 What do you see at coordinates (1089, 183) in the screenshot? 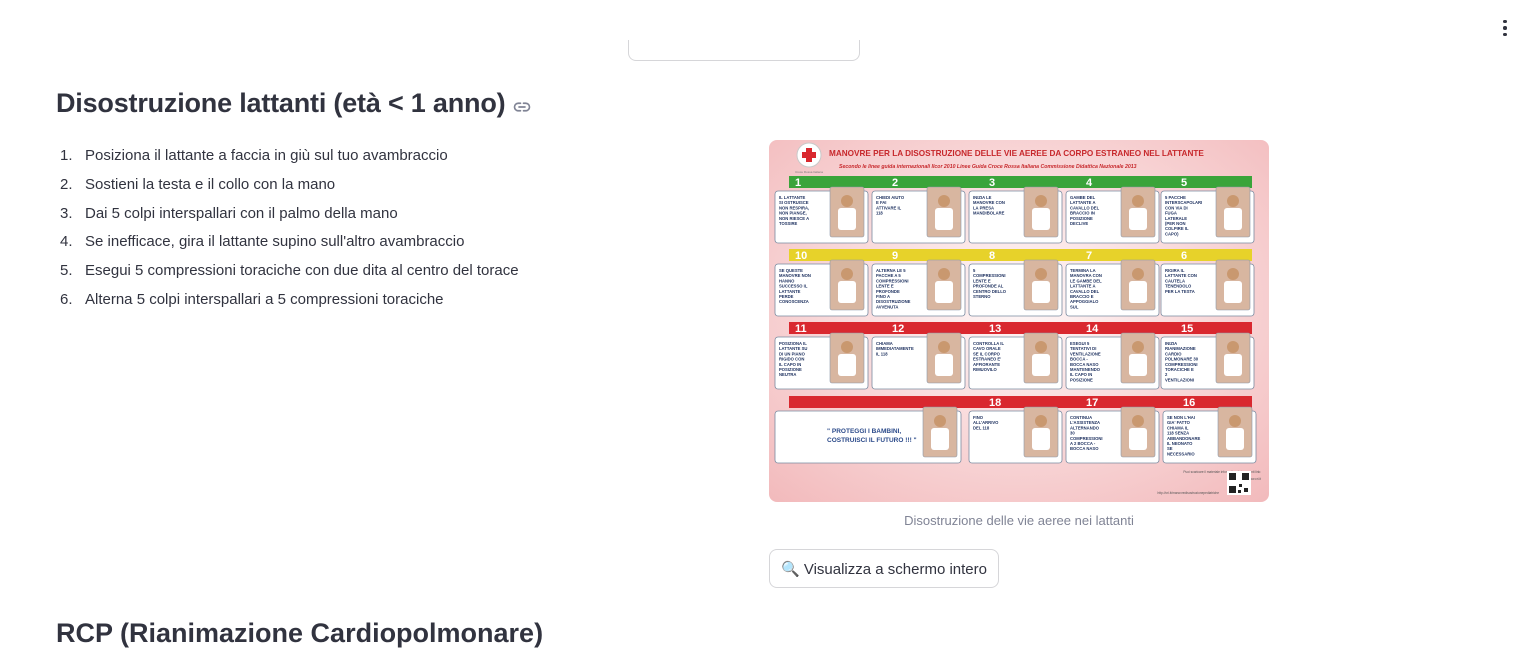
I see `poster-step-number: 4` at bounding box center [1089, 183].